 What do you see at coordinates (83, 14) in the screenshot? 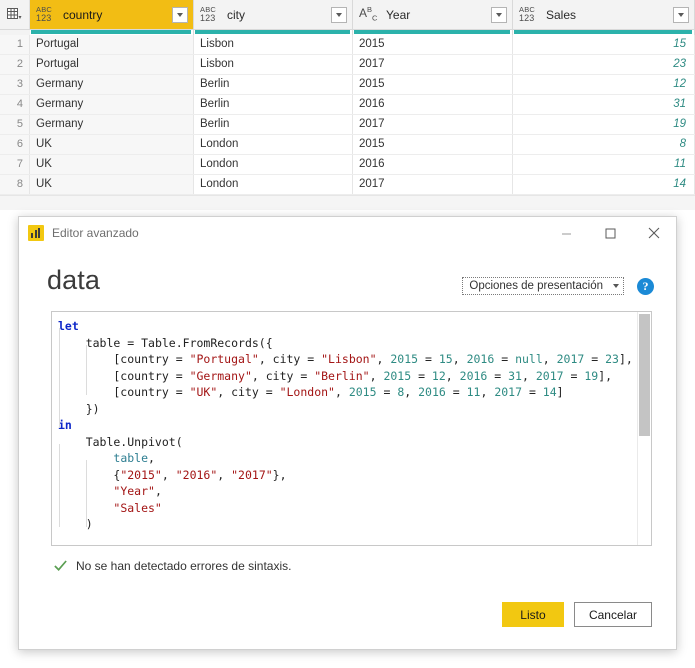
I see `column-header-label: country` at bounding box center [83, 14].